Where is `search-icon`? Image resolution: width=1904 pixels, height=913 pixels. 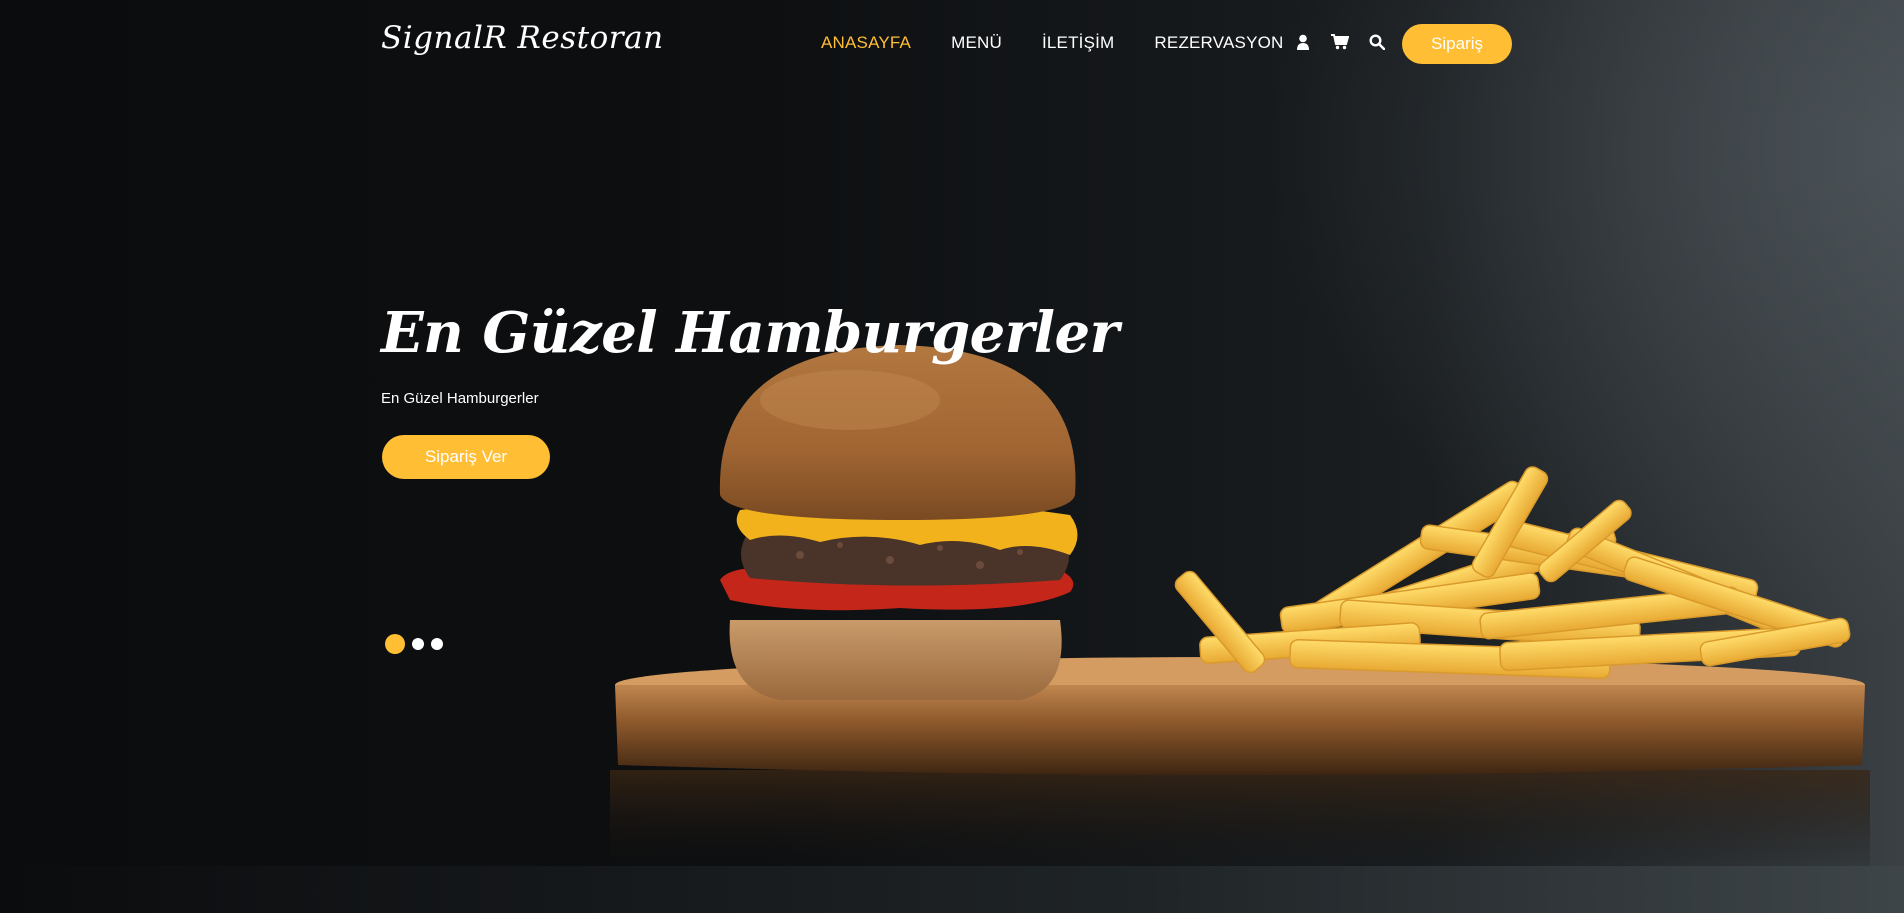 search-icon is located at coordinates (1377, 42).